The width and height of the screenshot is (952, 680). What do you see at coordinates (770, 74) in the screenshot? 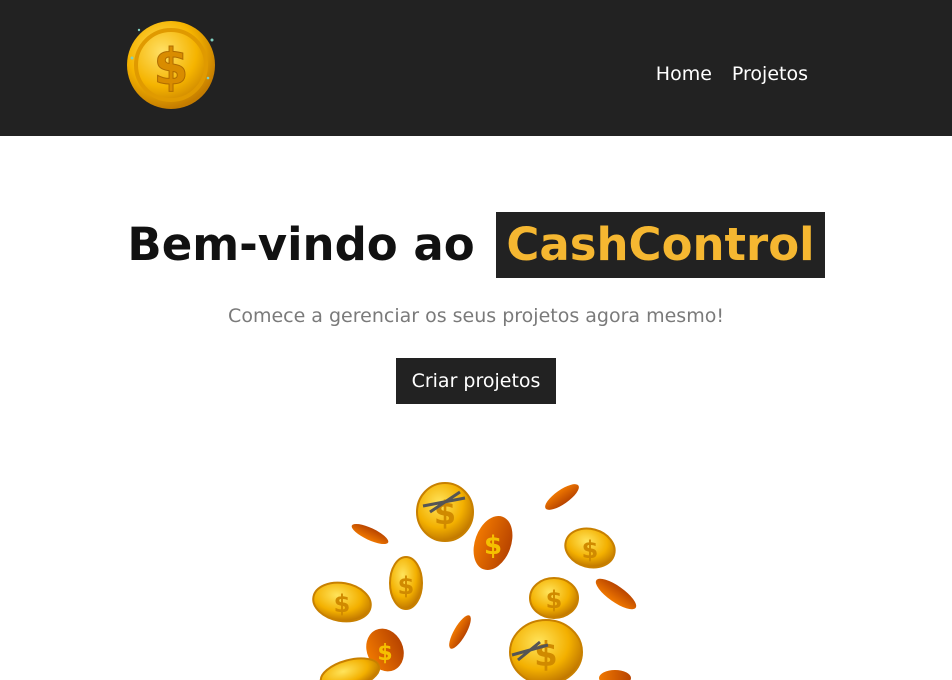
I see `nav-projetos-link: Projetos` at bounding box center [770, 74].